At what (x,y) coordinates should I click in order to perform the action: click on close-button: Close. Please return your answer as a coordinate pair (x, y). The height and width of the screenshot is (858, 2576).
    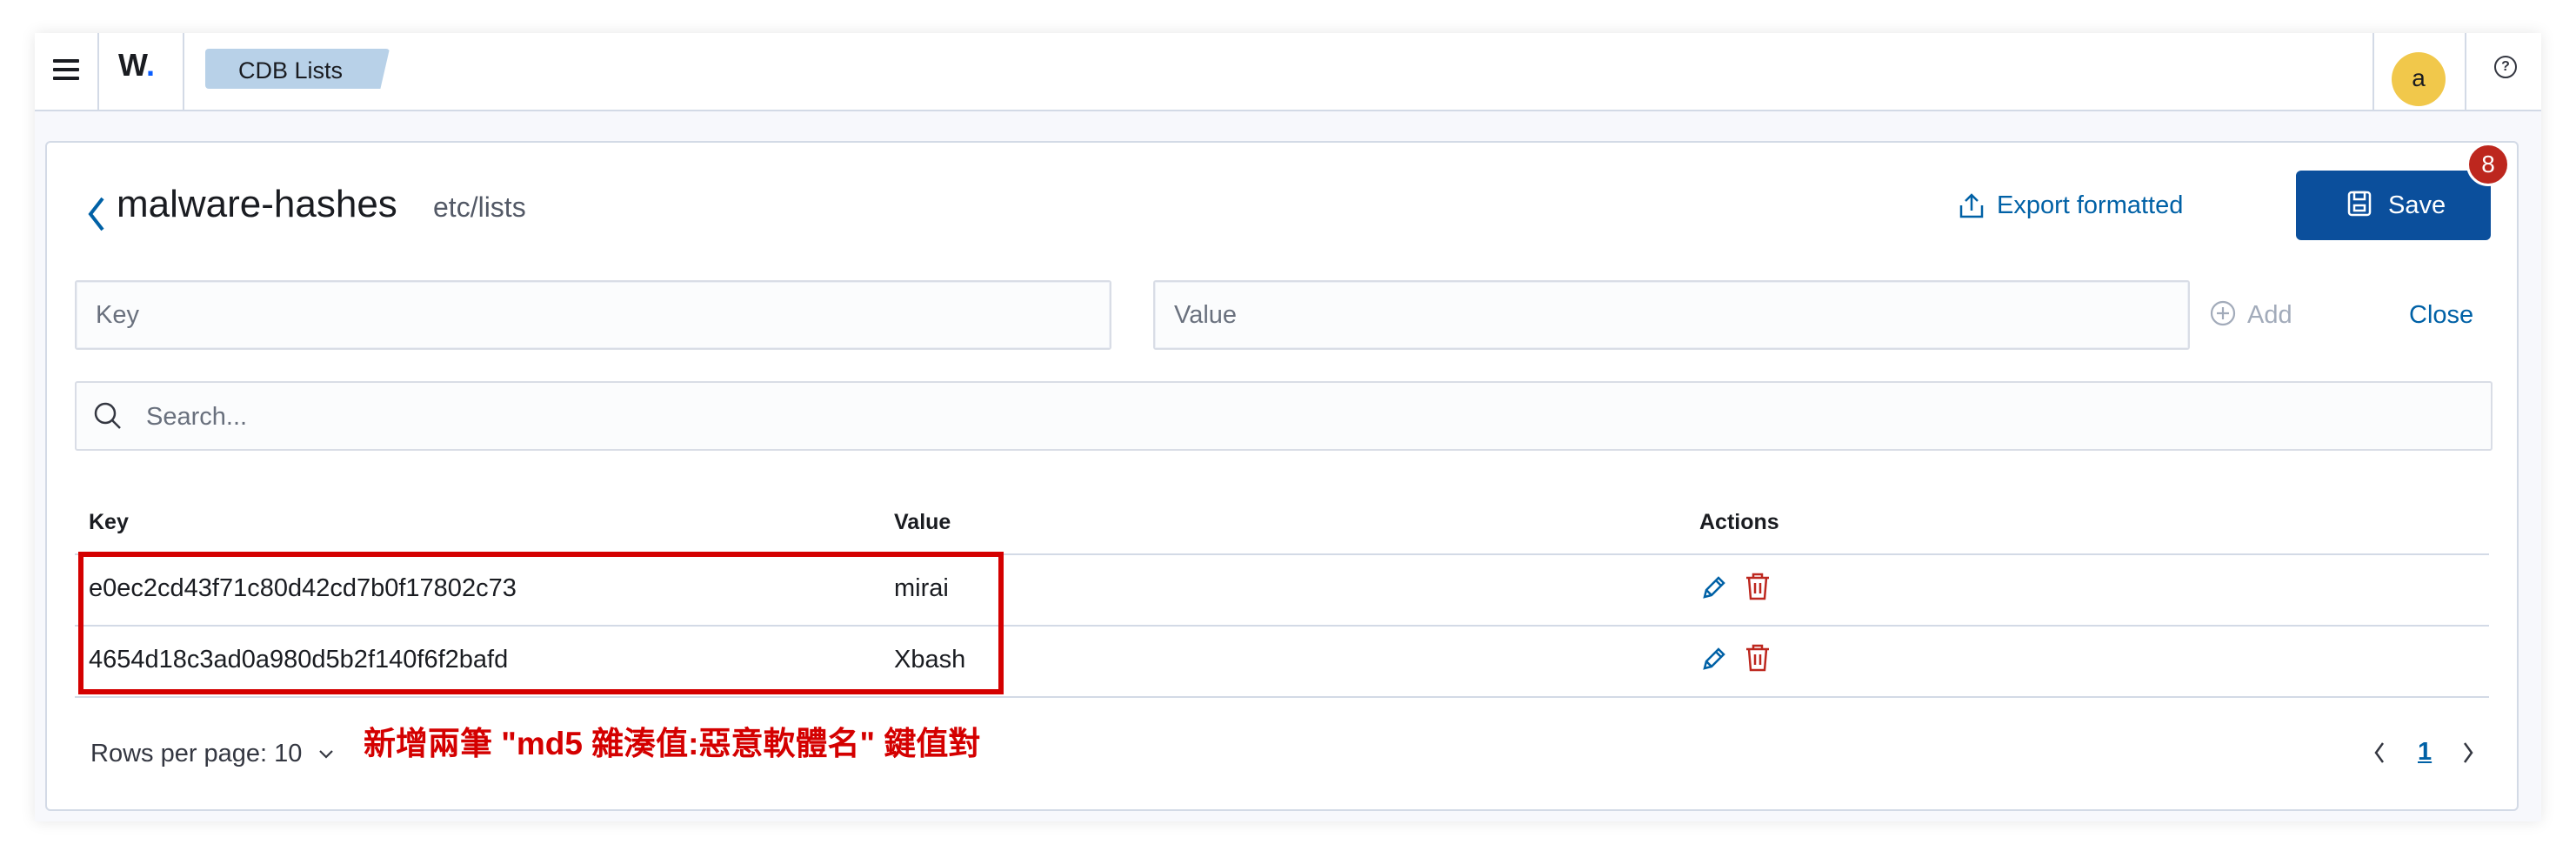
    Looking at the image, I should click on (2441, 315).